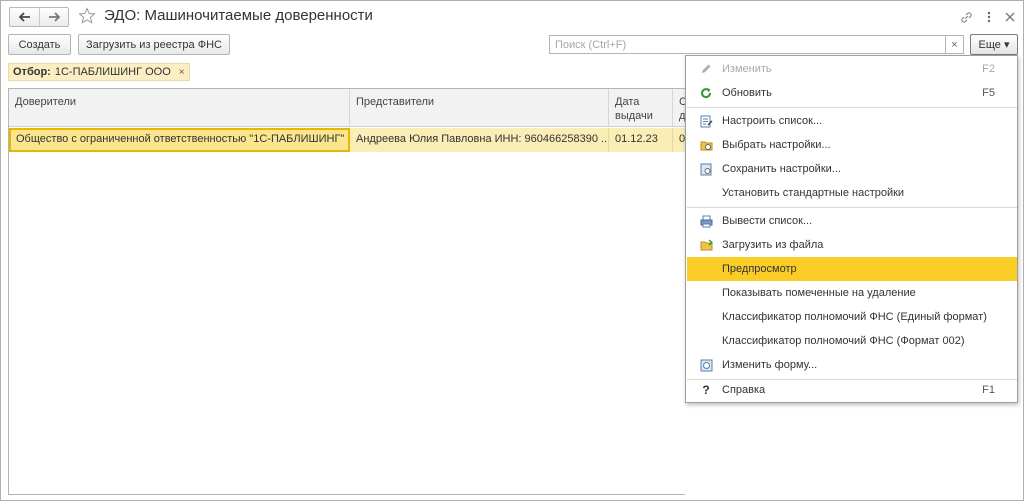 This screenshot has height=501, width=1024. I want to click on table-header: Доверители Представители Дата выдачи С д, so click(347, 108).